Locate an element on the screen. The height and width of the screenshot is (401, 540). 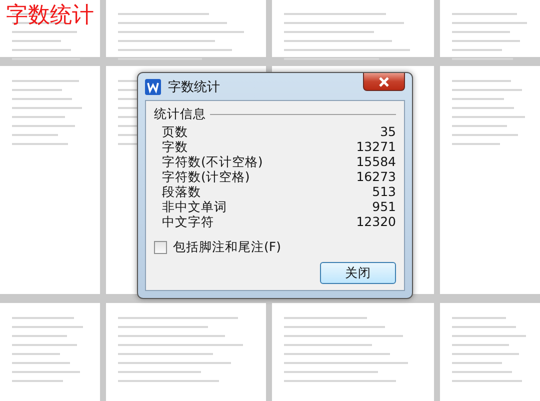
stat-label: 字符数(计空格) is located at coordinates (206, 176).